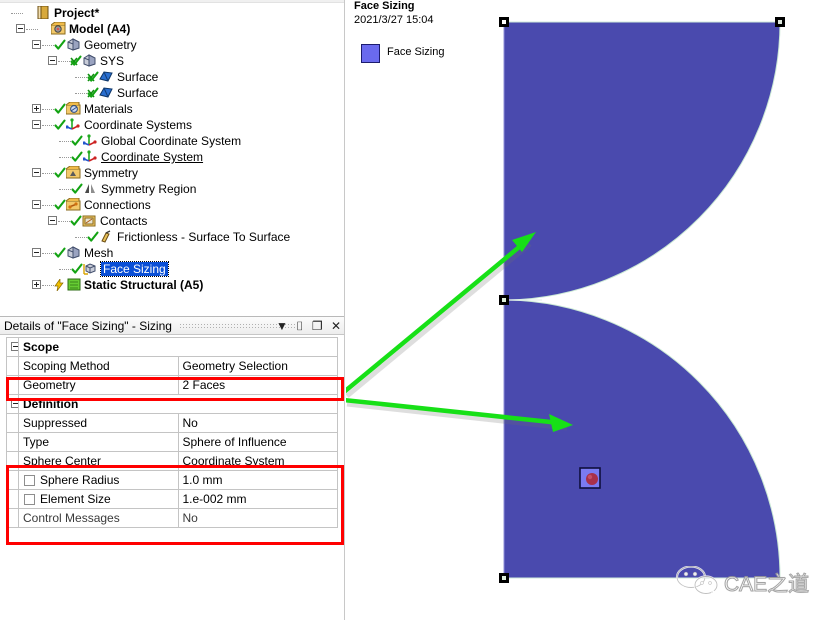 This screenshot has height=620, width=834. I want to click on close-icon: ✕, so click(336, 326).